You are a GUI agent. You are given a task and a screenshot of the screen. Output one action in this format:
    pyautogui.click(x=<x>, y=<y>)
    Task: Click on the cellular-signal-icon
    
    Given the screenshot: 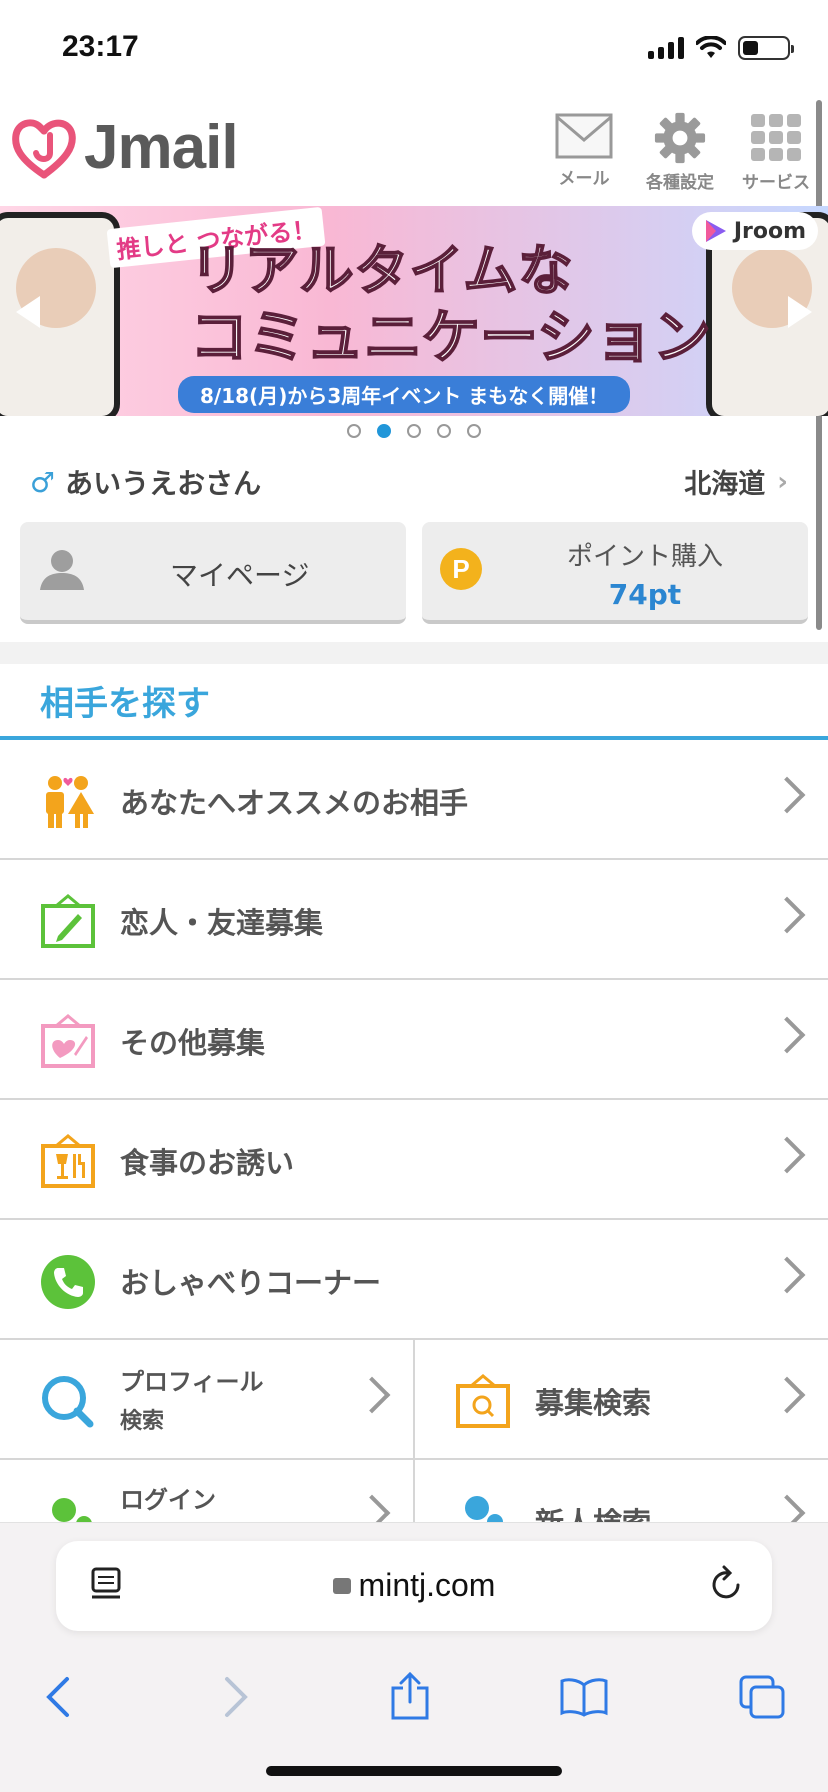 What is the action you would take?
    pyautogui.click(x=666, y=48)
    